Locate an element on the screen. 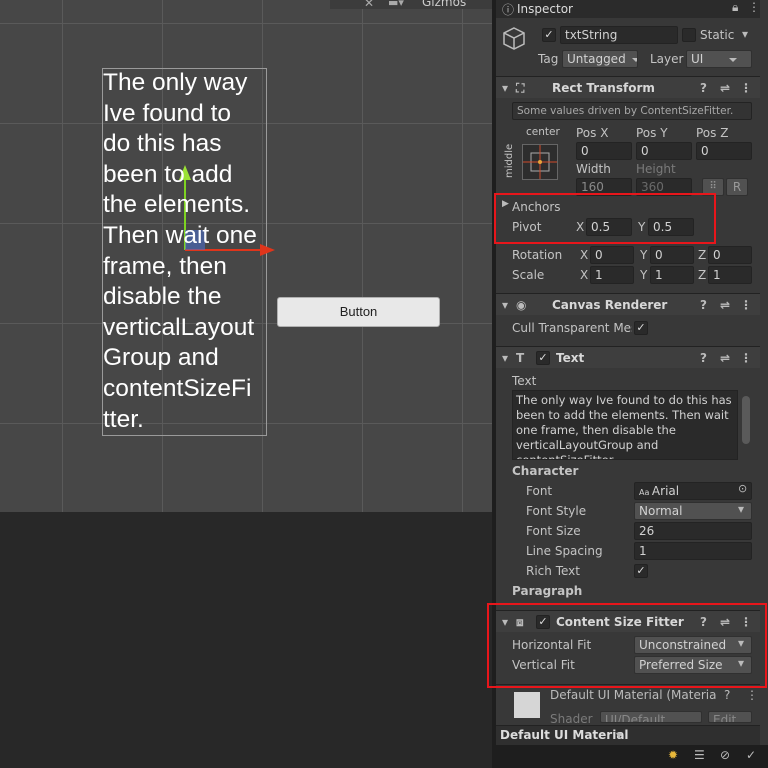 This screenshot has width=768, height=768. rot-z-field: 0 is located at coordinates (730, 255).